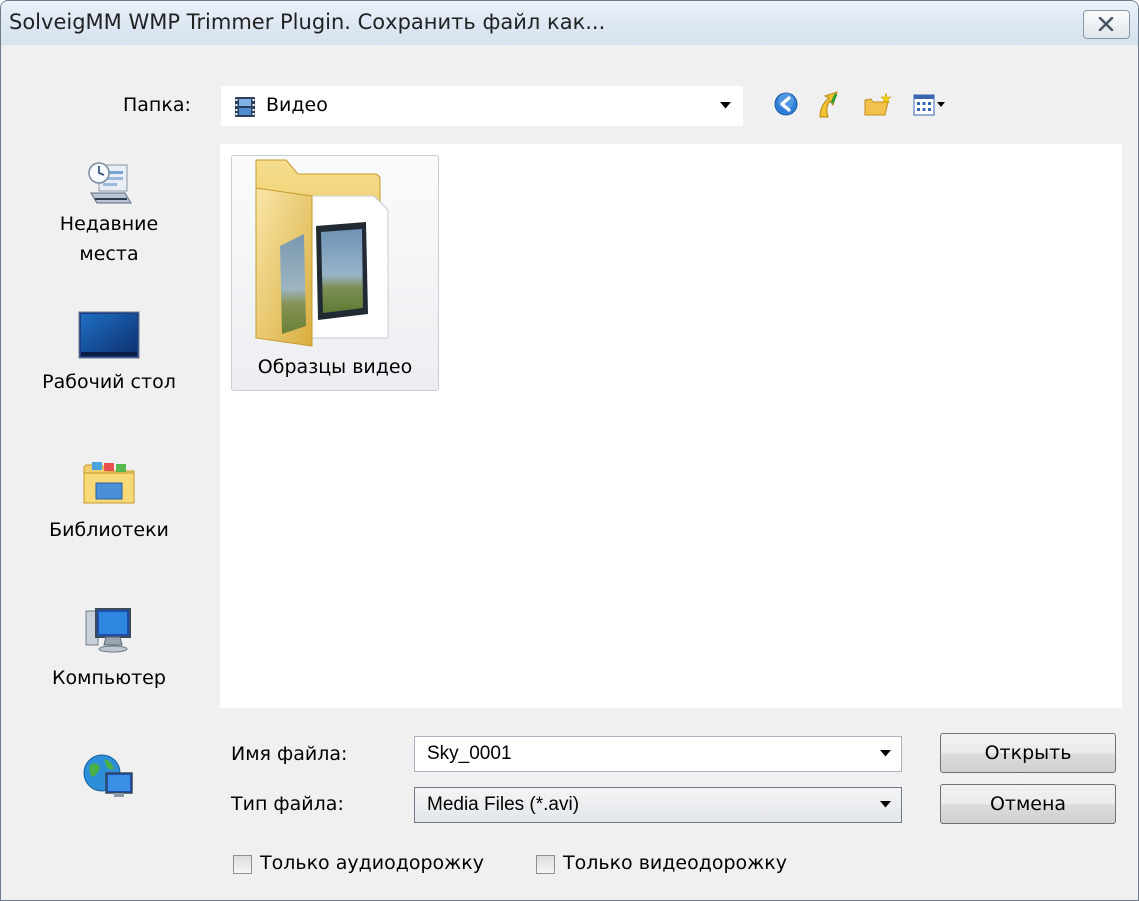  I want to click on network-icon, so click(108, 775).